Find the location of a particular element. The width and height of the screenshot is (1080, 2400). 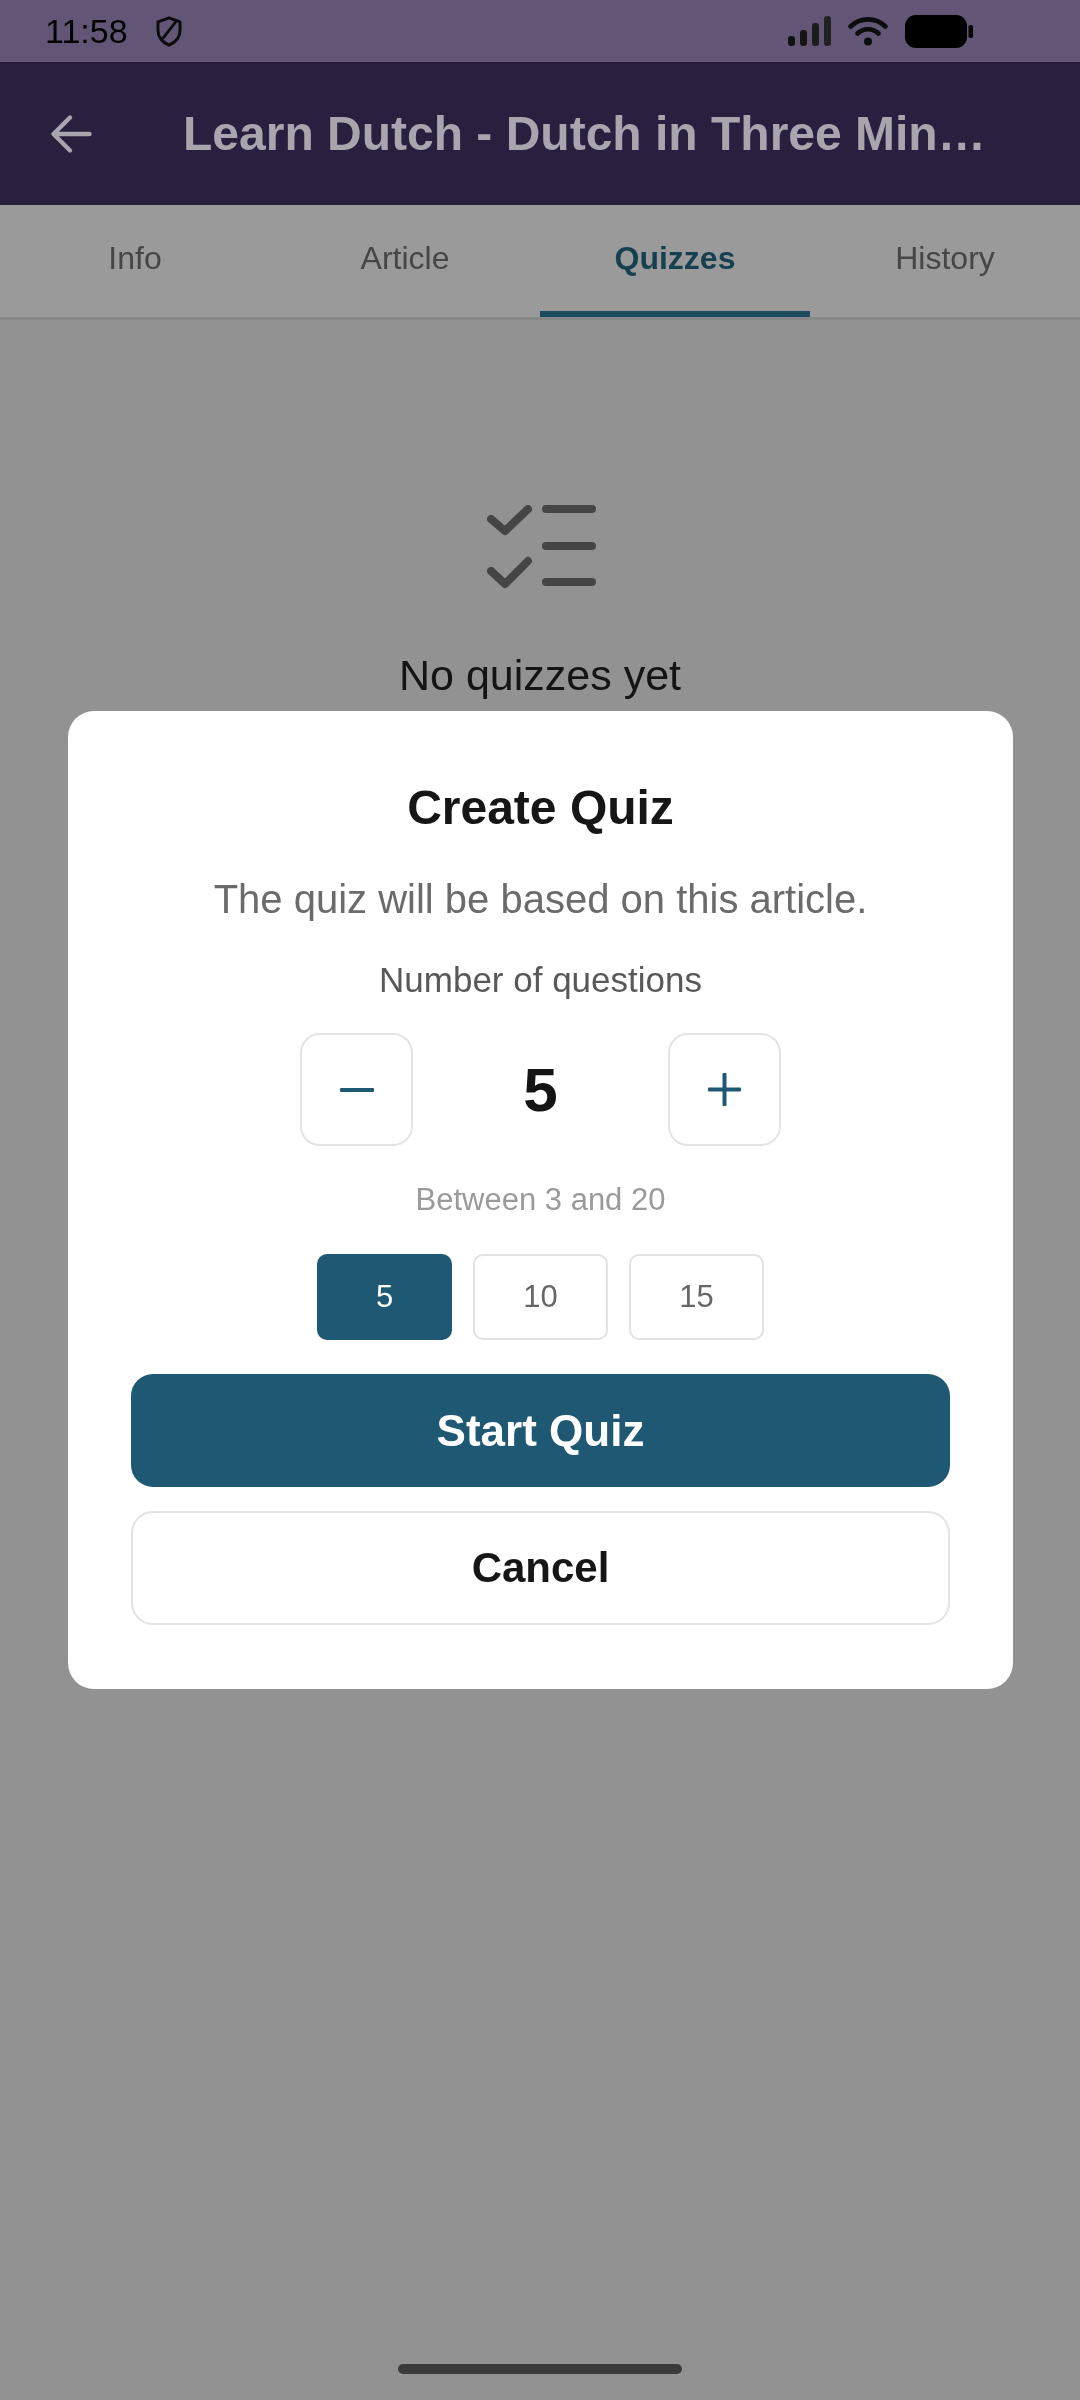

tab: History is located at coordinates (945, 261).